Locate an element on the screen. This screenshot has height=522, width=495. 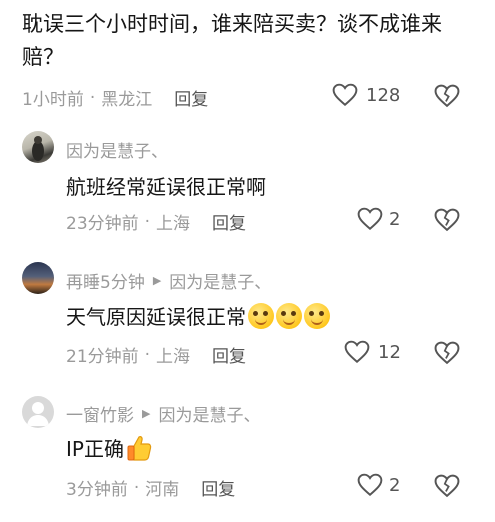
reply-time: 23分钟前 is located at coordinates (102, 224).